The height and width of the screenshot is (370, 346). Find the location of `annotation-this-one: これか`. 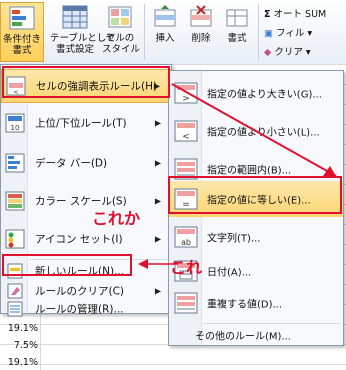

annotation-this-one: これか is located at coordinates (116, 218).